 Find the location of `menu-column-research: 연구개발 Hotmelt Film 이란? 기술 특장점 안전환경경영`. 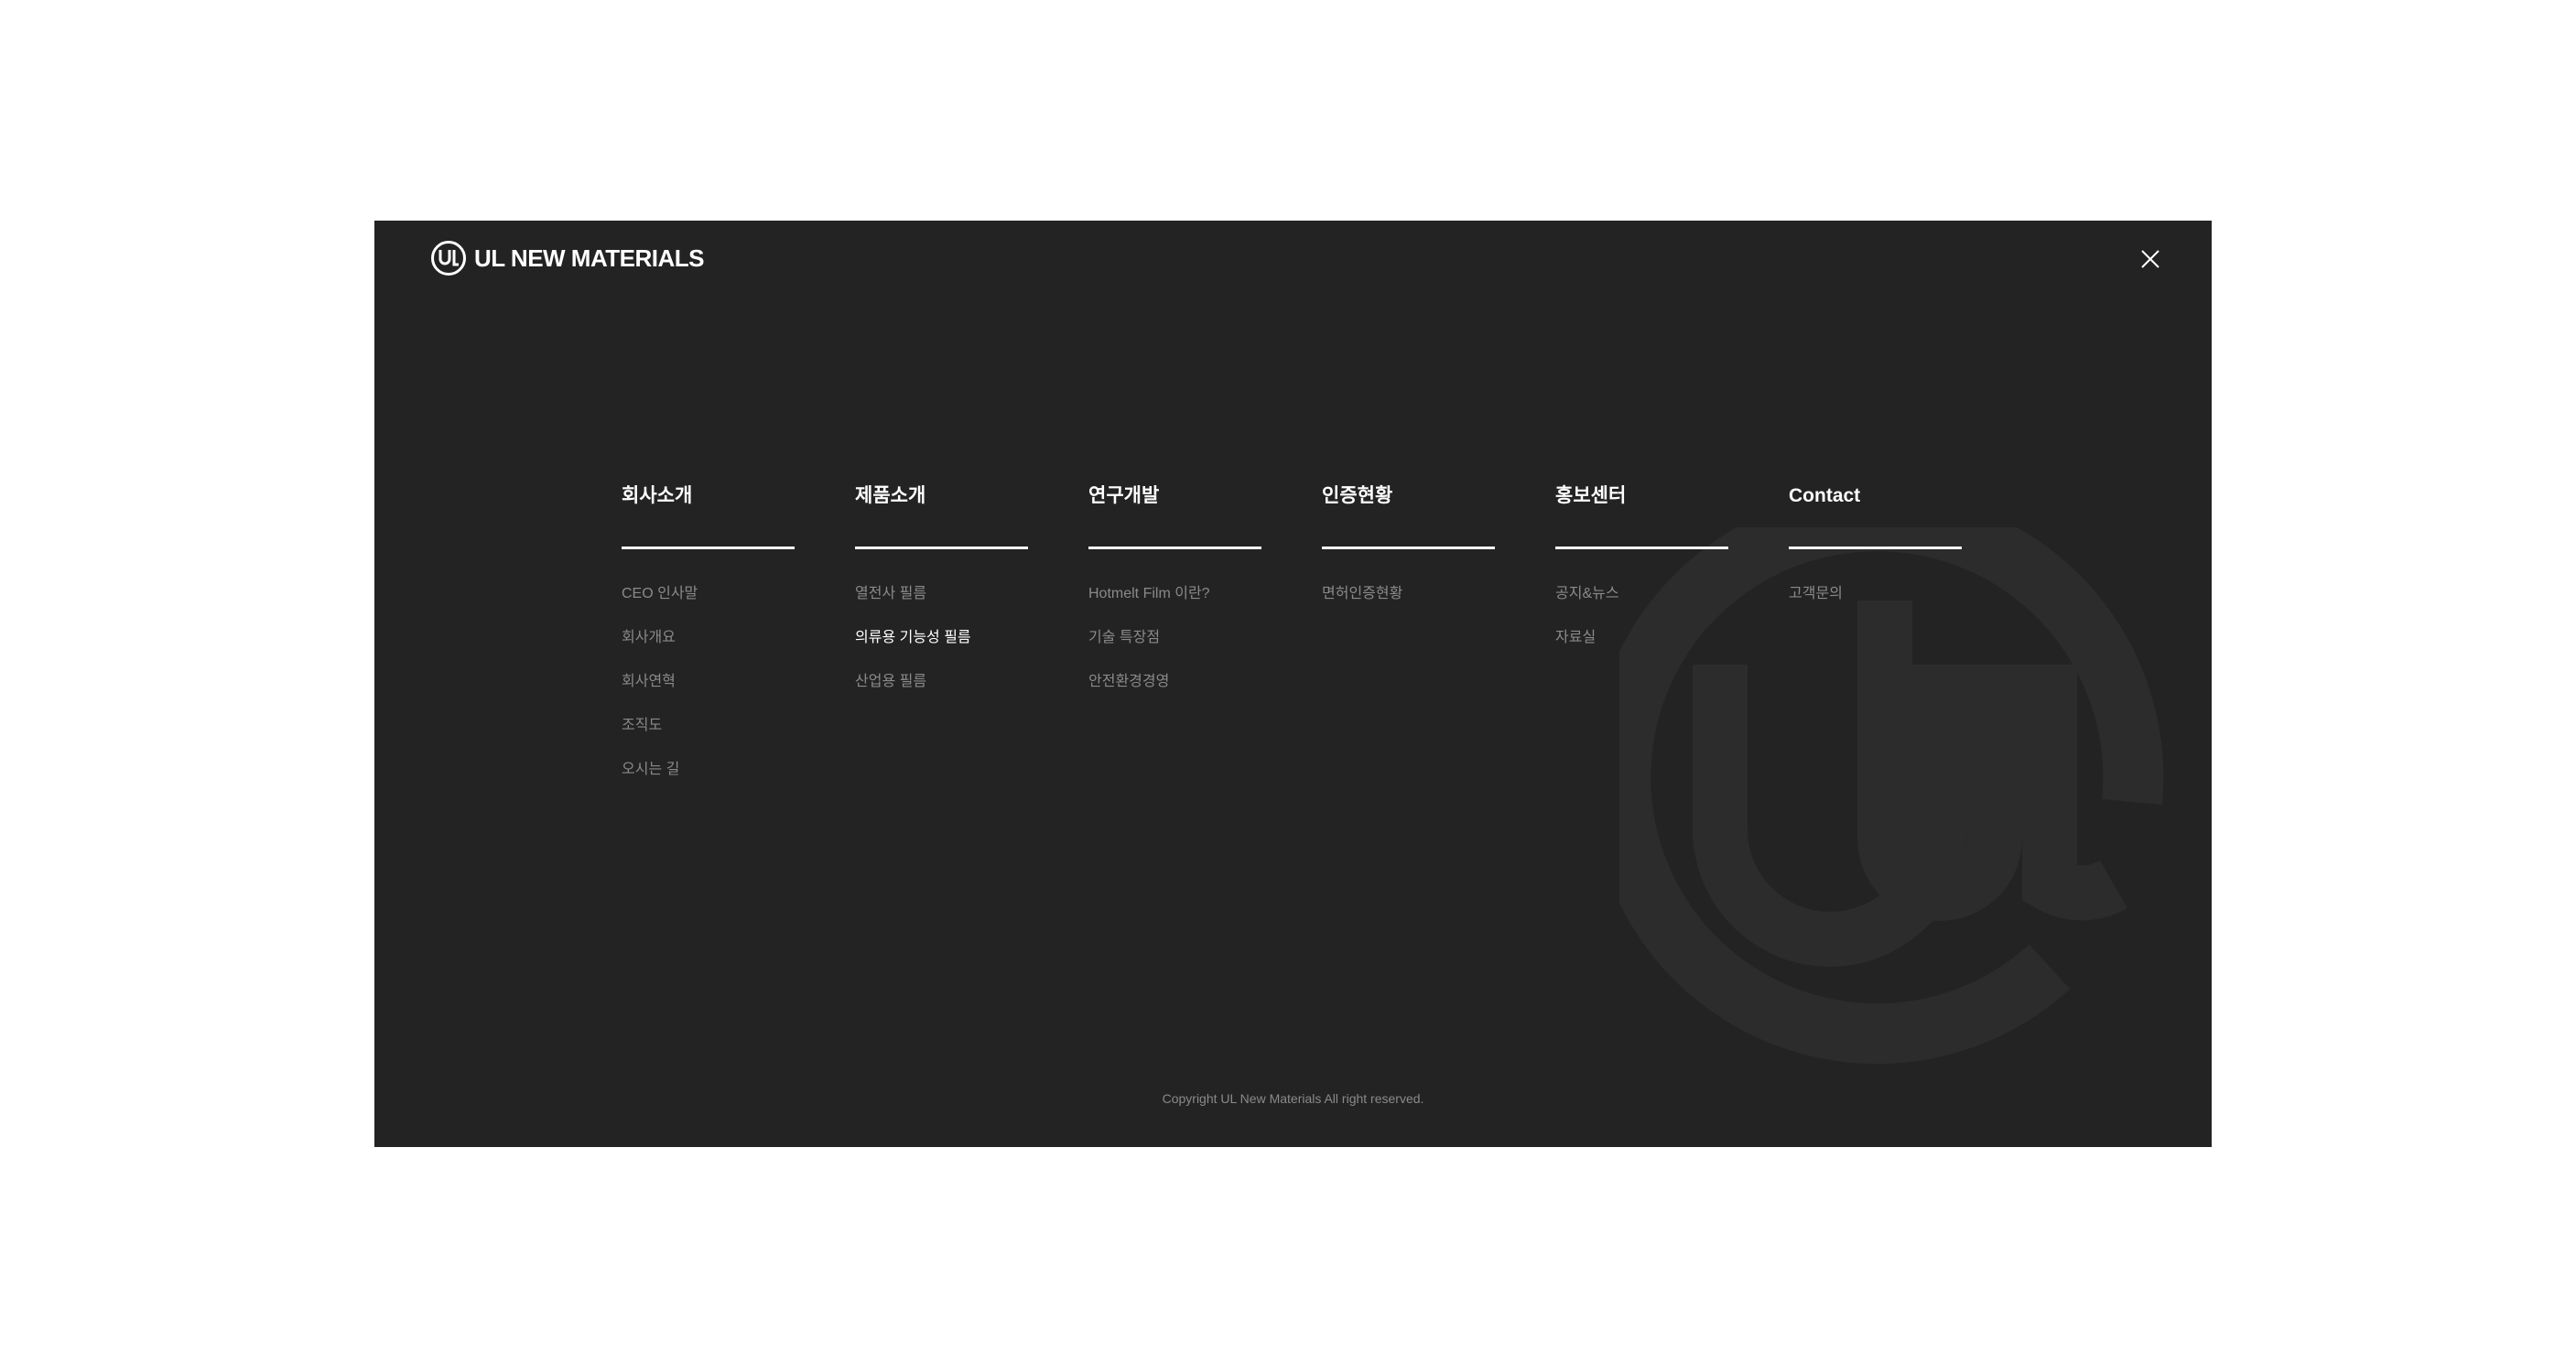

menu-column-research: 연구개발 Hotmelt Film 이란? 기술 특장점 안전환경경영 is located at coordinates (1174, 642).